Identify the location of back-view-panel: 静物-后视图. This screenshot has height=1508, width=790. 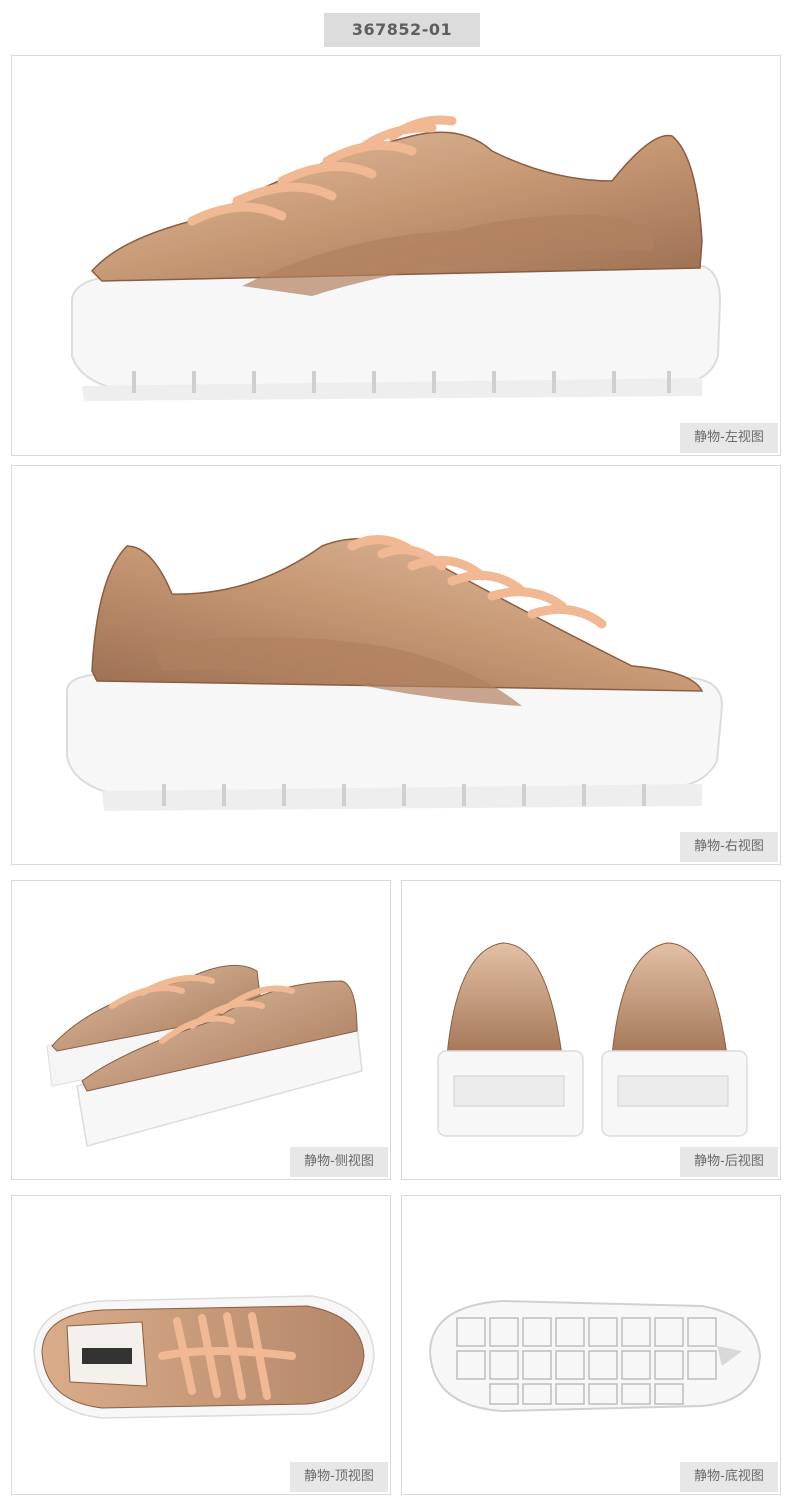
(591, 1030).